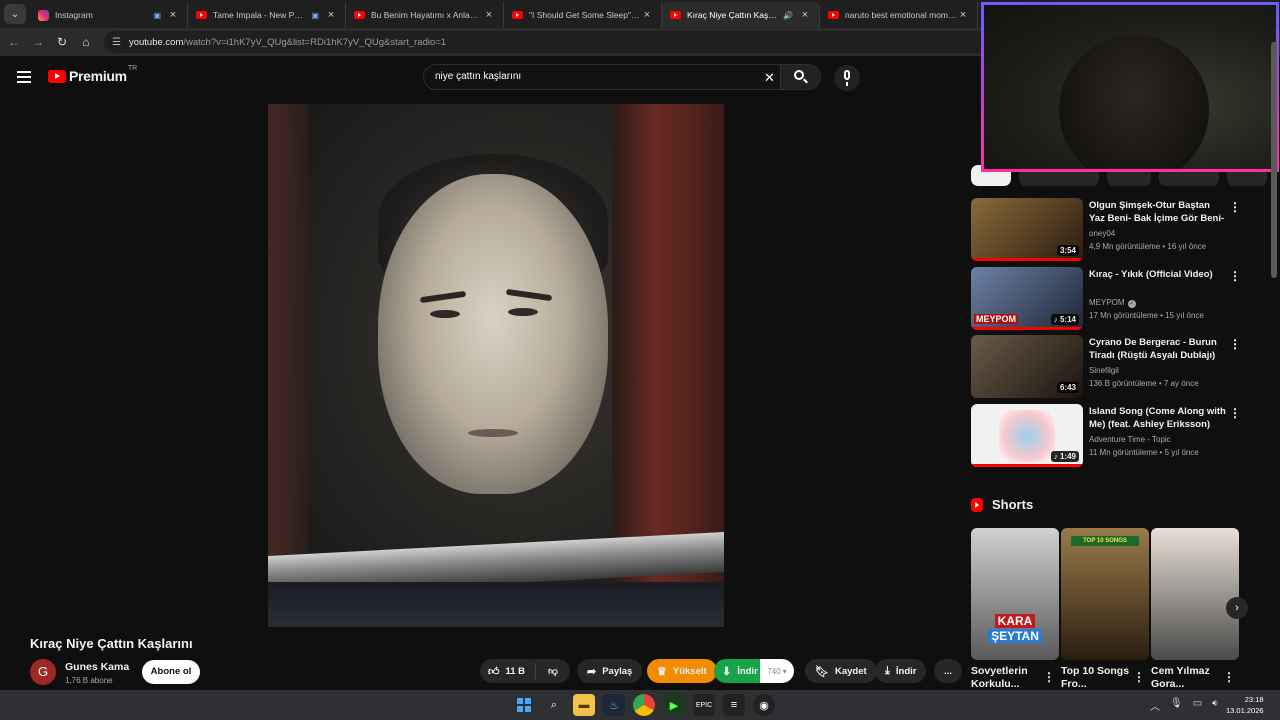 Image resolution: width=1280 pixels, height=720 pixels. I want to click on file-explorer-icon: ▬, so click(584, 705).